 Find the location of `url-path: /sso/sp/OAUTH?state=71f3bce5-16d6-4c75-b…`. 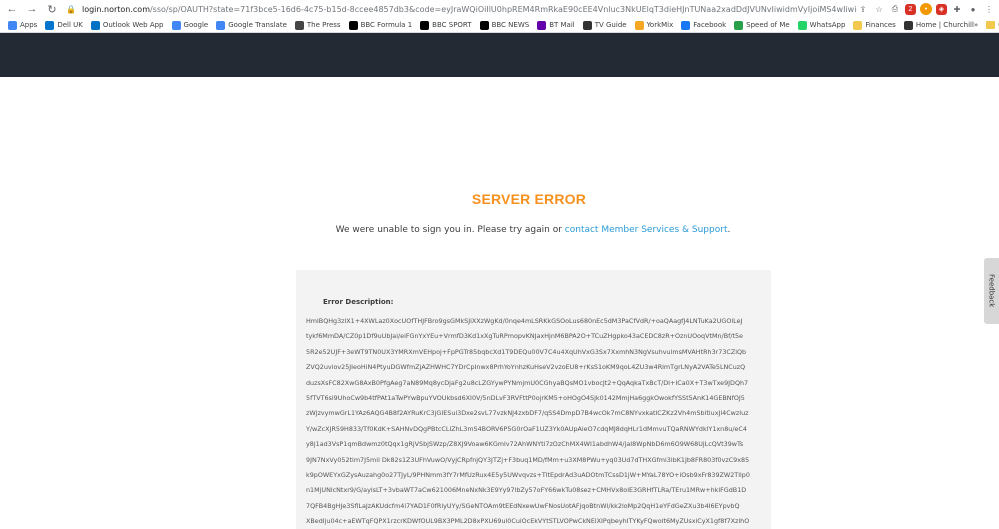

url-path: /sso/sp/OAUTH?state=71f3bce5-16d6-4c75-b… is located at coordinates (503, 9).